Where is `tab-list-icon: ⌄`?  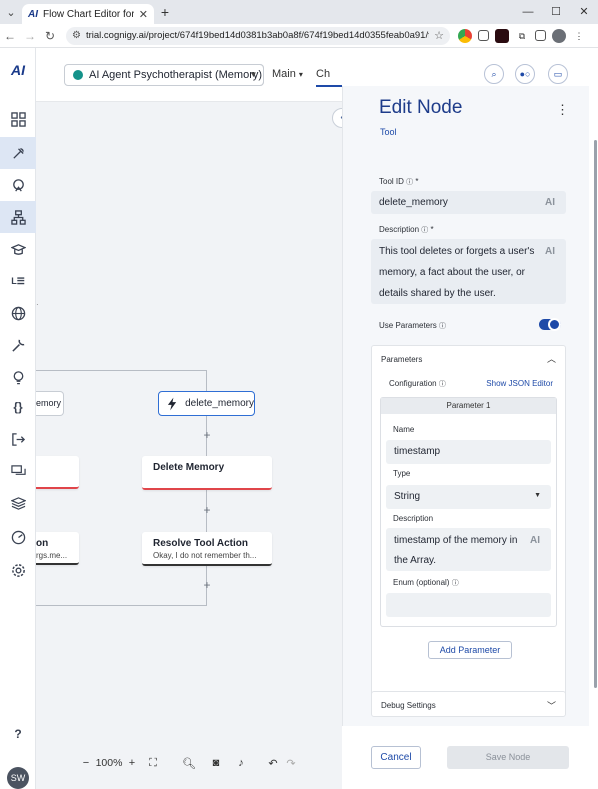 tab-list-icon: ⌄ is located at coordinates (11, 12).